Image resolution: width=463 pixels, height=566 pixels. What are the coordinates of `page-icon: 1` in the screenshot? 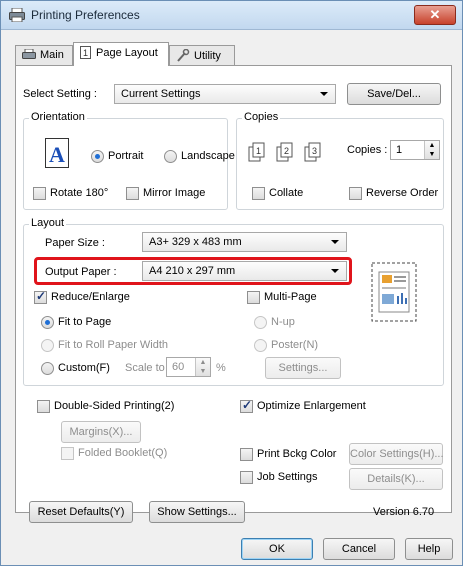 It's located at (85, 52).